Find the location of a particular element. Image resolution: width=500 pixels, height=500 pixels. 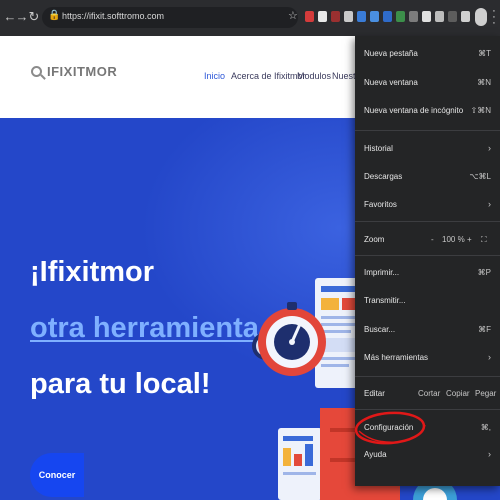

menu-item-find: Buscar... ⌘F is located at coordinates (427, 330).